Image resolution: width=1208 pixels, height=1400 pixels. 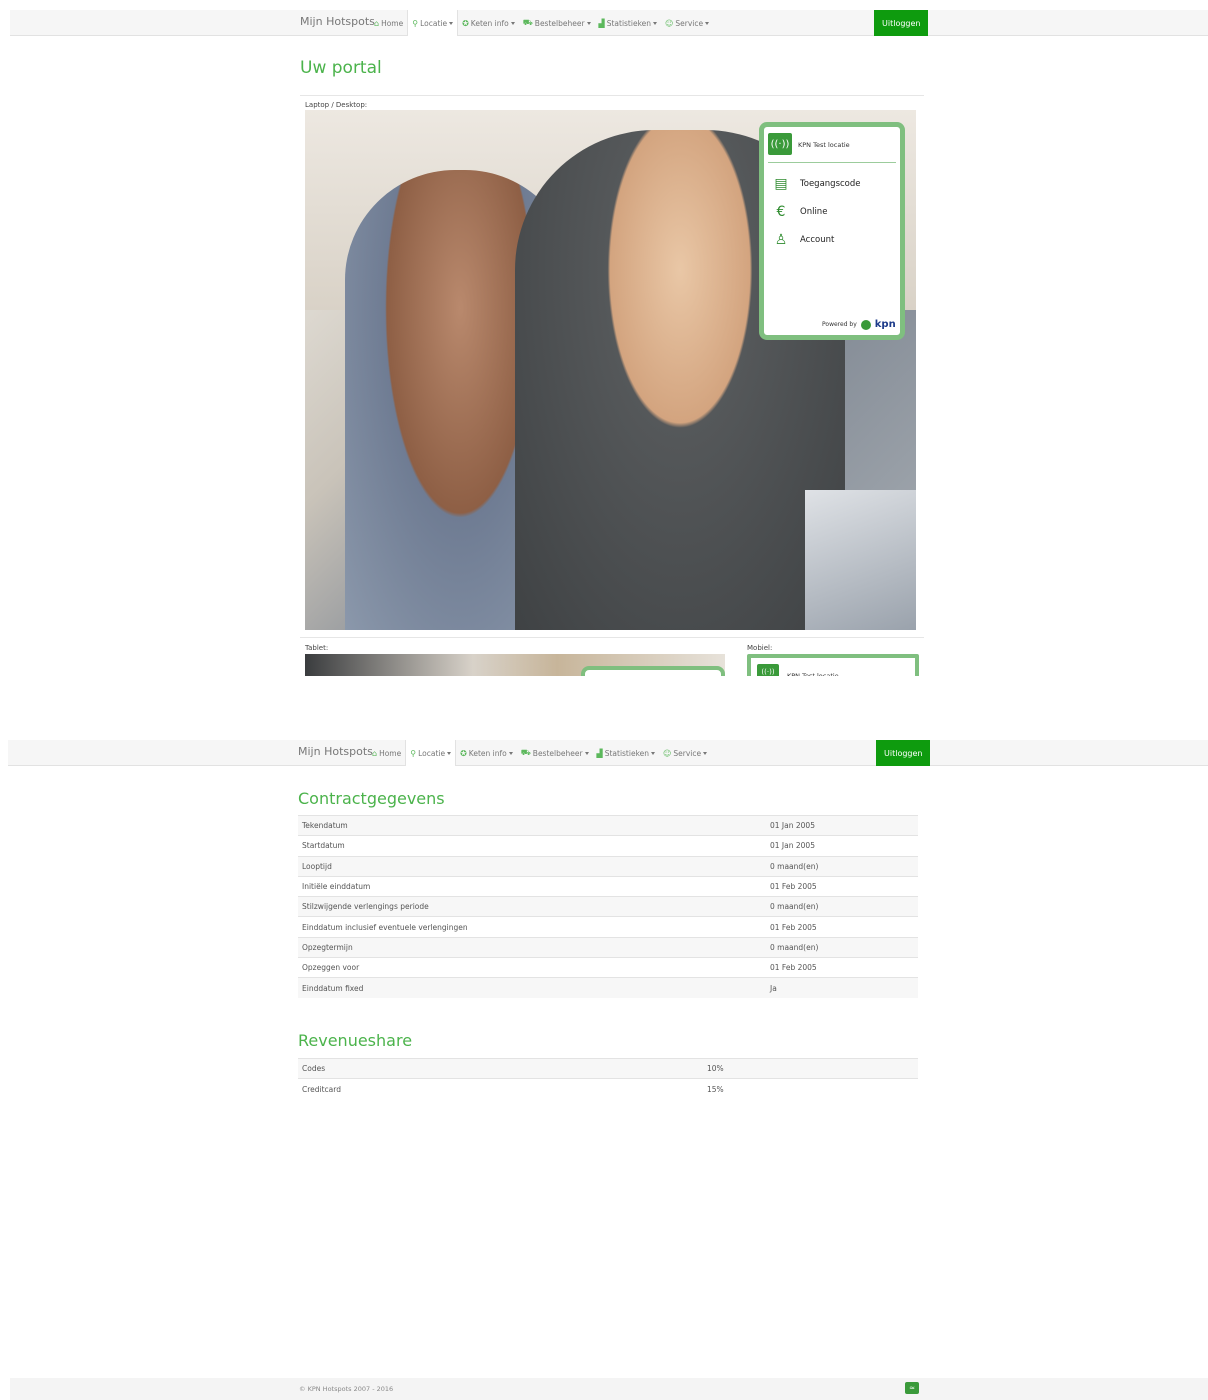 What do you see at coordinates (557, 753) in the screenshot?
I see `nav-item-label: Bestelbeheer` at bounding box center [557, 753].